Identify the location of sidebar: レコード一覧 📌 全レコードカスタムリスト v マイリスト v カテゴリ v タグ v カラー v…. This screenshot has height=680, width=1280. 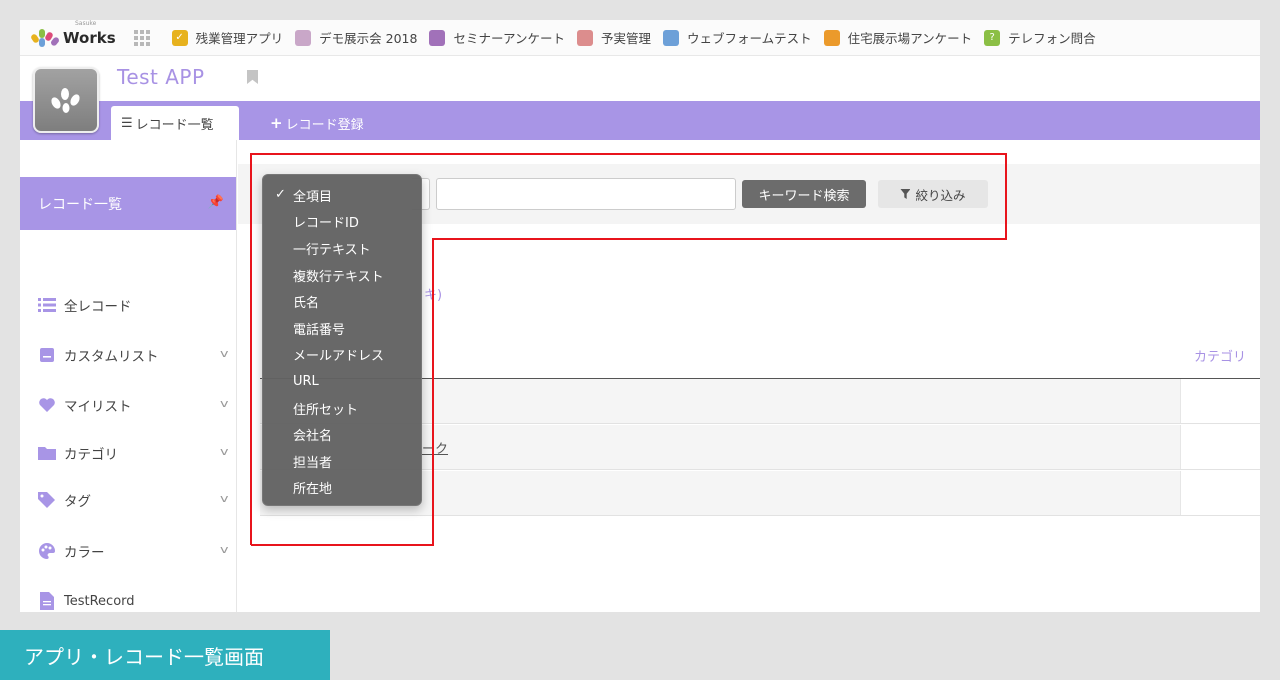
(128, 376).